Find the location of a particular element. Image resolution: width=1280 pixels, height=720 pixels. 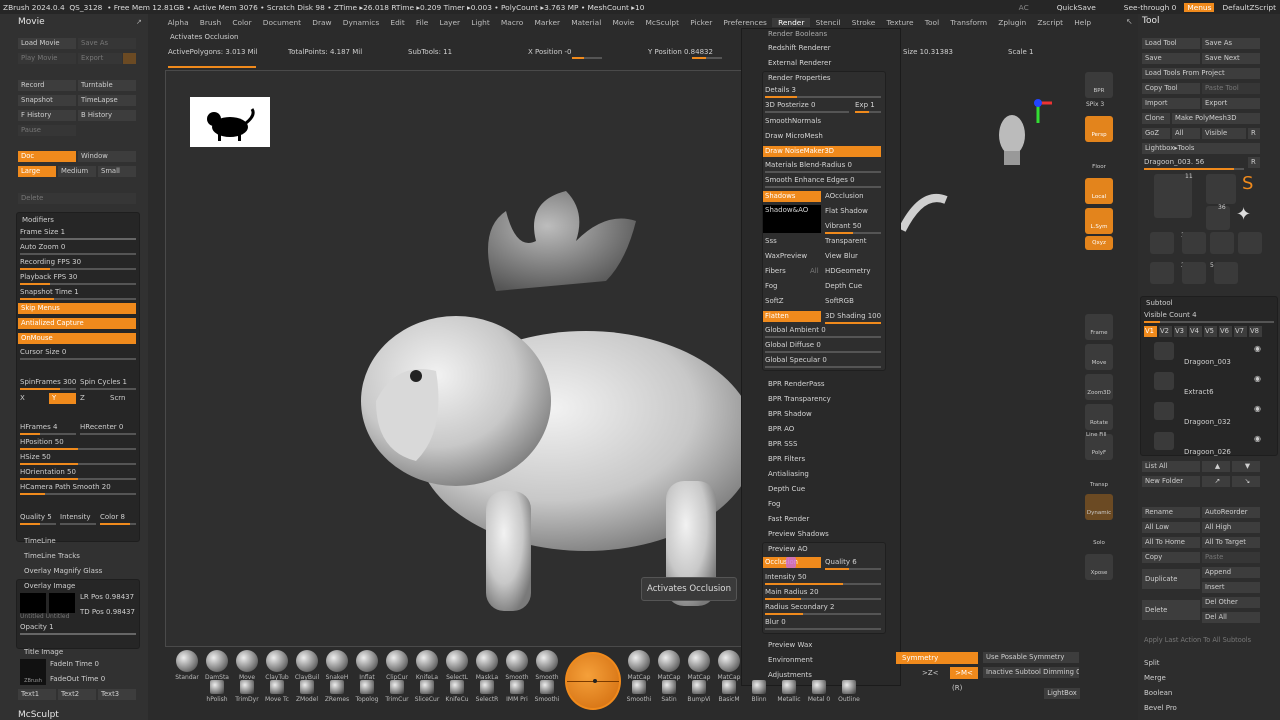

shelf-item-0: Standar is located at coordinates (187, 665).